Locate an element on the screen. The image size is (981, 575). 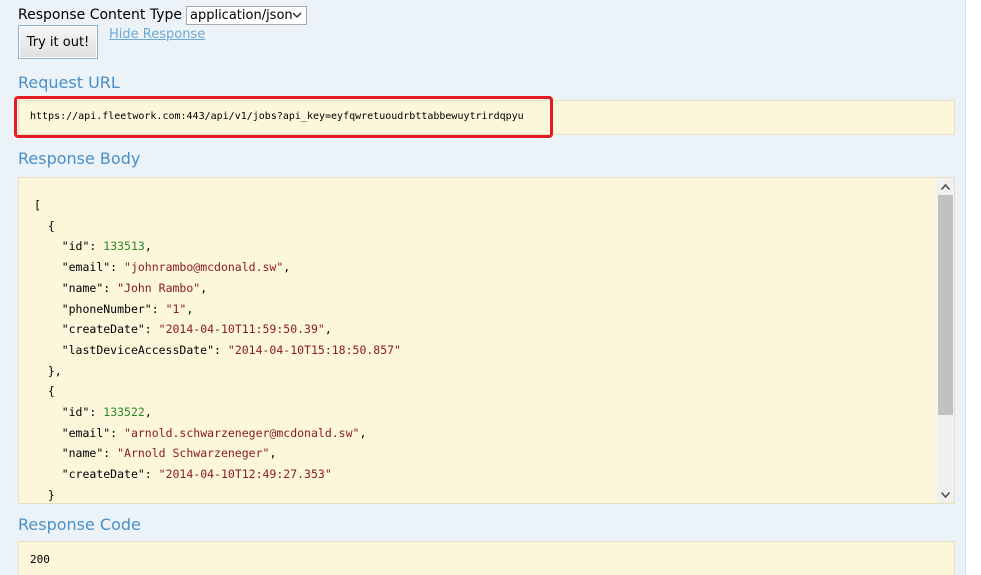
hide-response-link: Hide Response is located at coordinates (157, 34).